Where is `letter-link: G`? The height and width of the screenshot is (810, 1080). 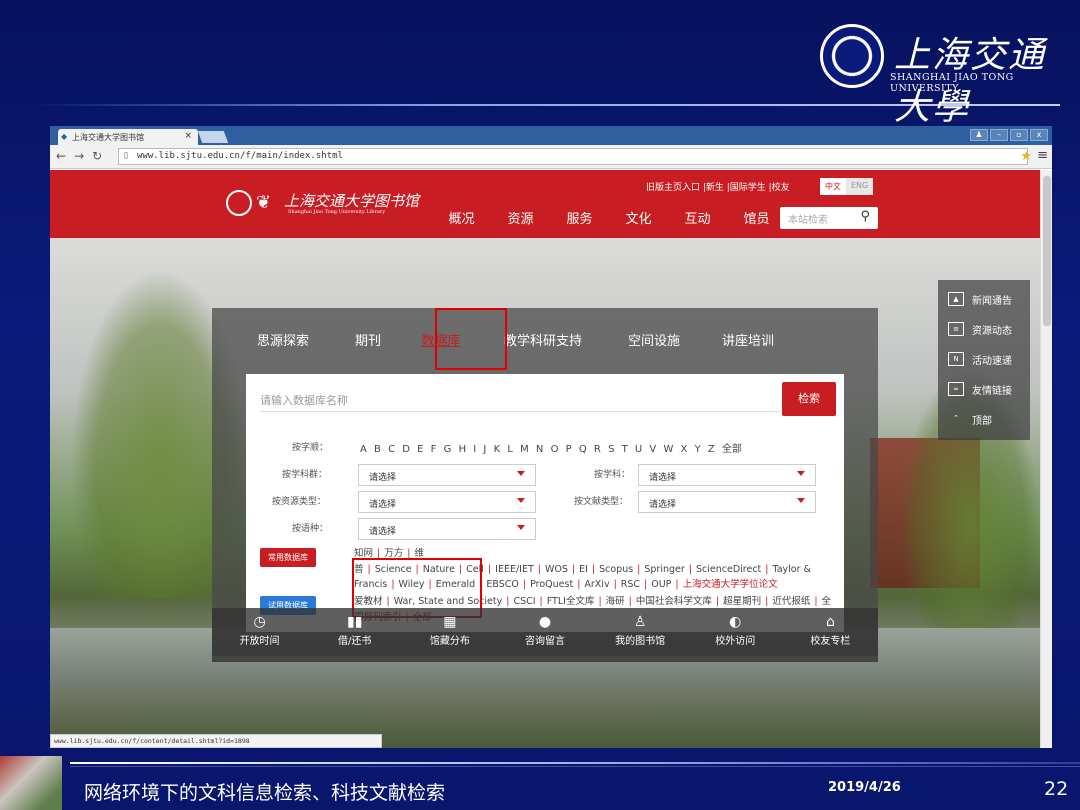 letter-link: G is located at coordinates (448, 449).